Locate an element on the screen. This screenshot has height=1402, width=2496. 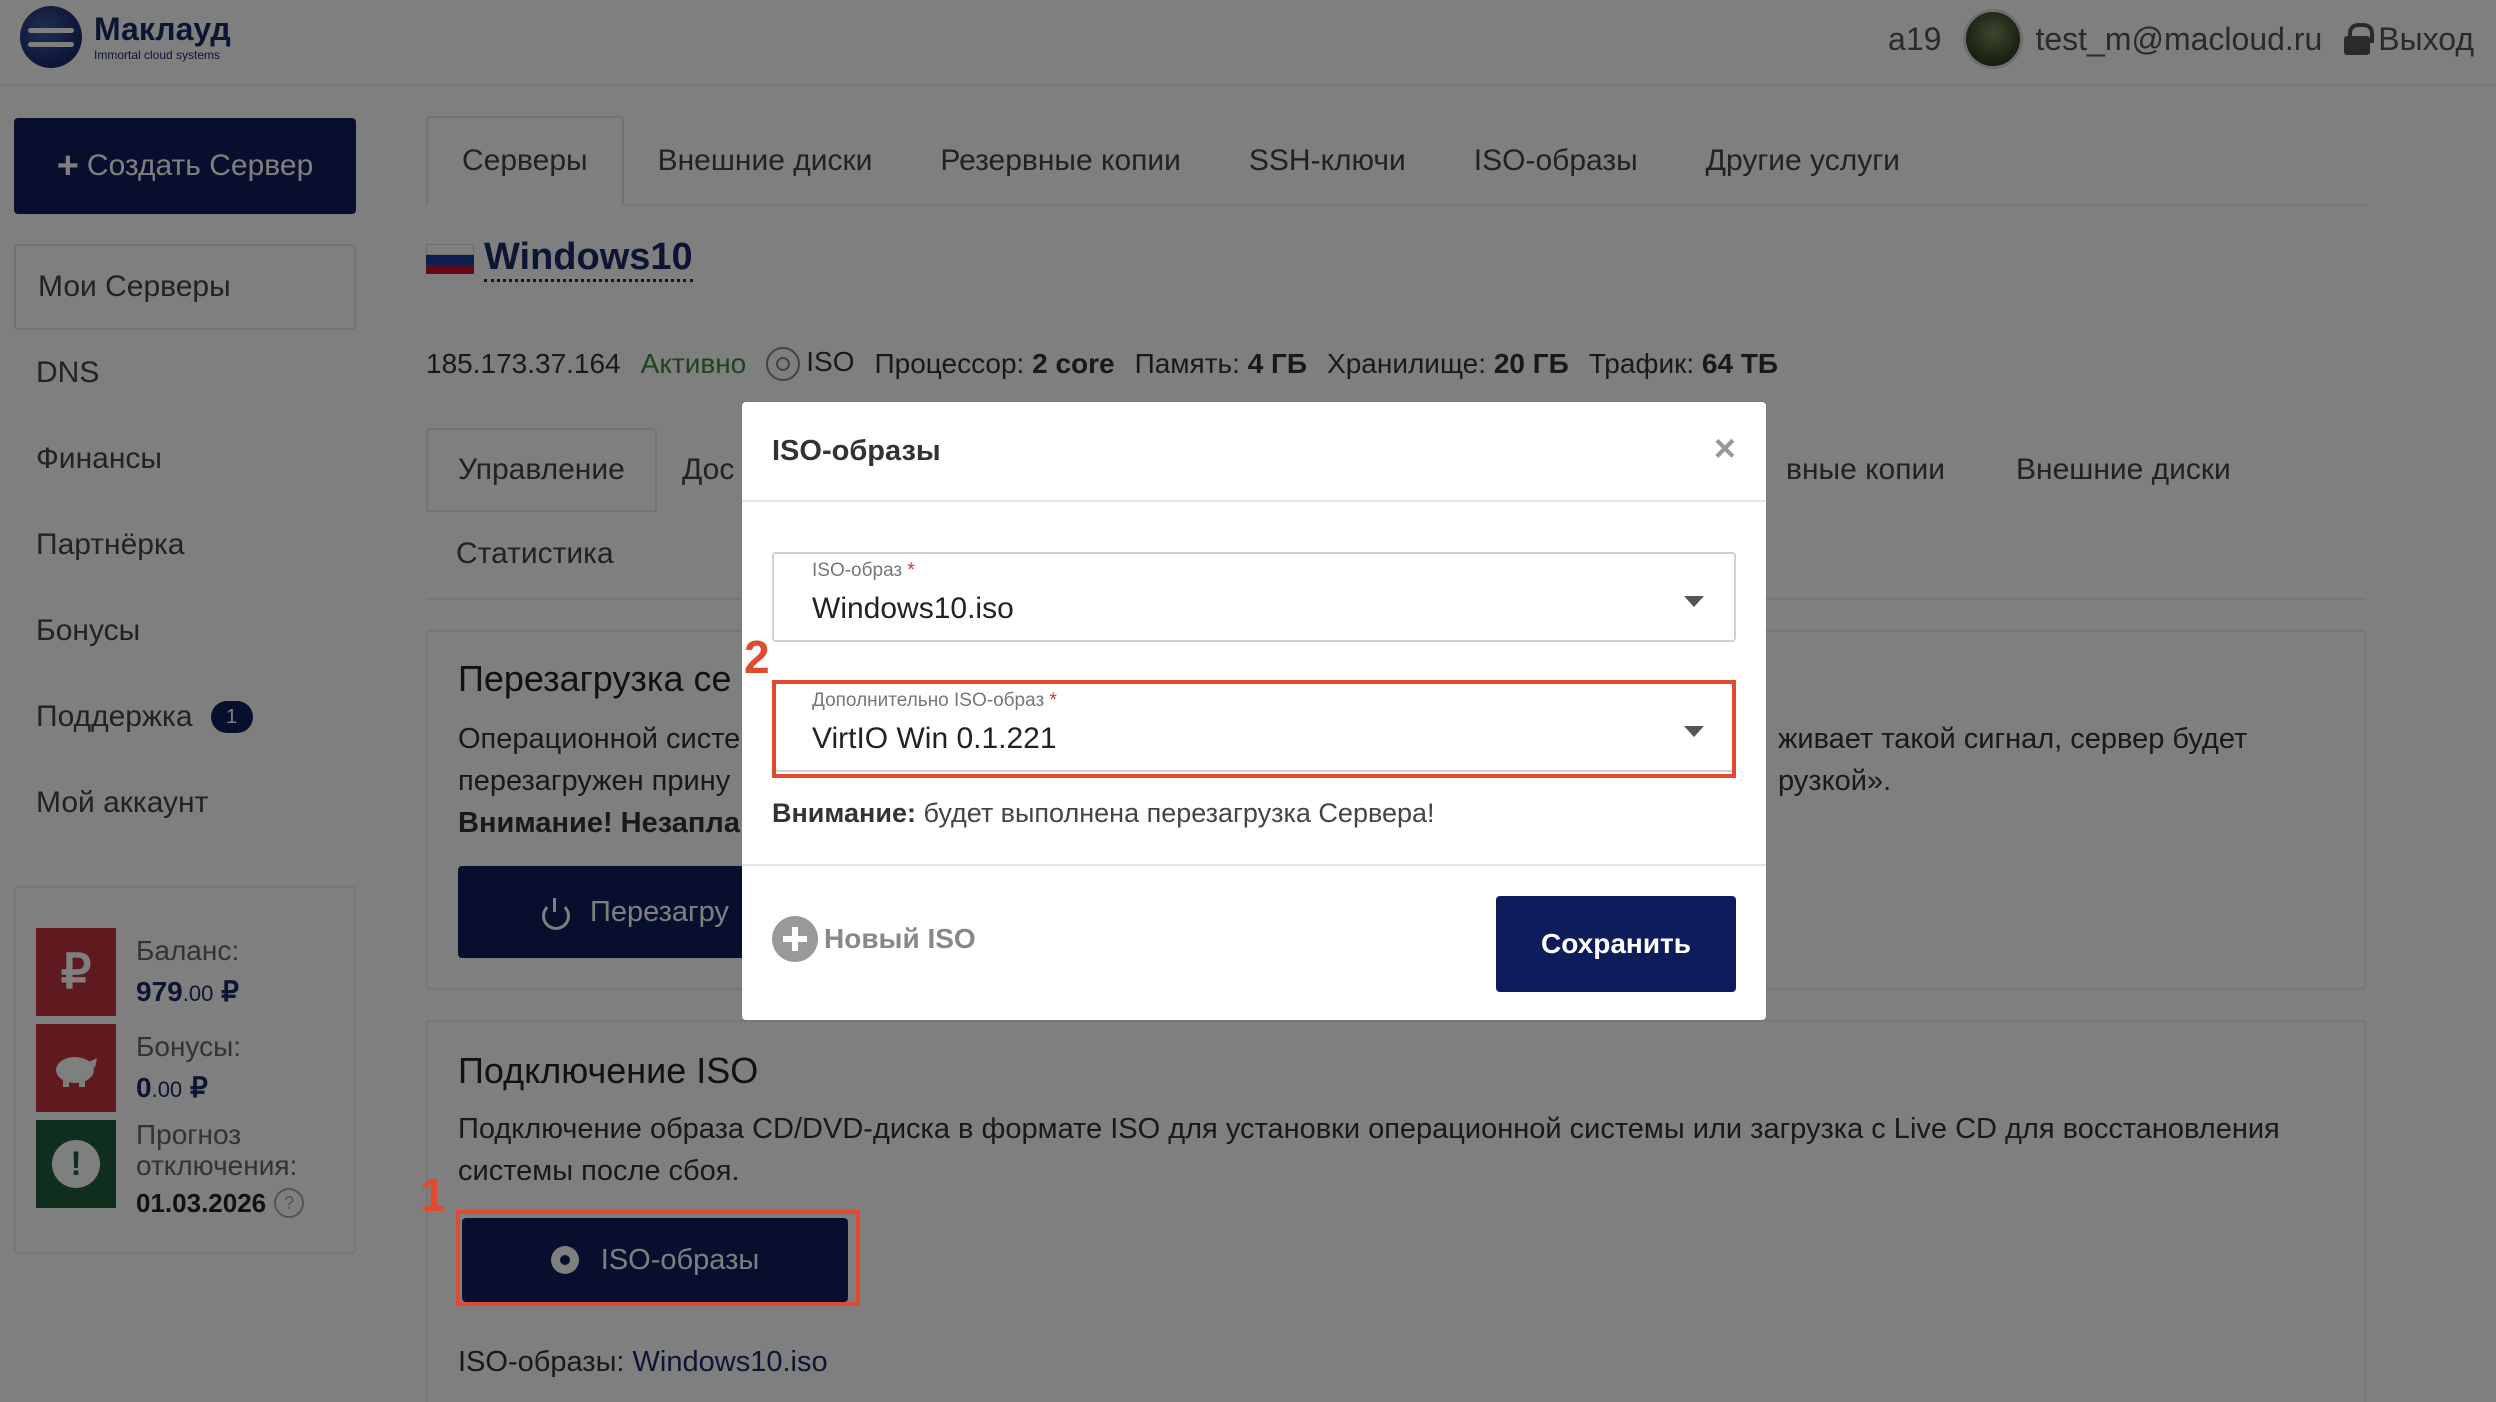
iso-select: ISO-образ * Windows10.iso is located at coordinates (1254, 597).